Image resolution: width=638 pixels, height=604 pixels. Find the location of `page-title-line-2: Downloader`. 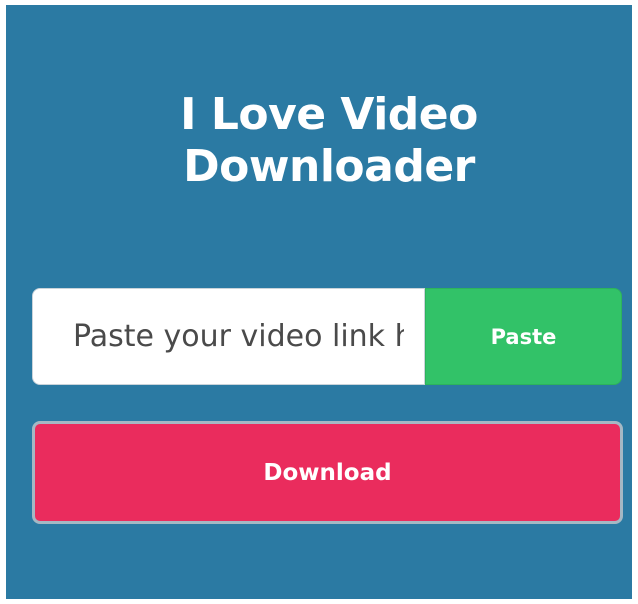

page-title-line-2: Downloader is located at coordinates (329, 166).